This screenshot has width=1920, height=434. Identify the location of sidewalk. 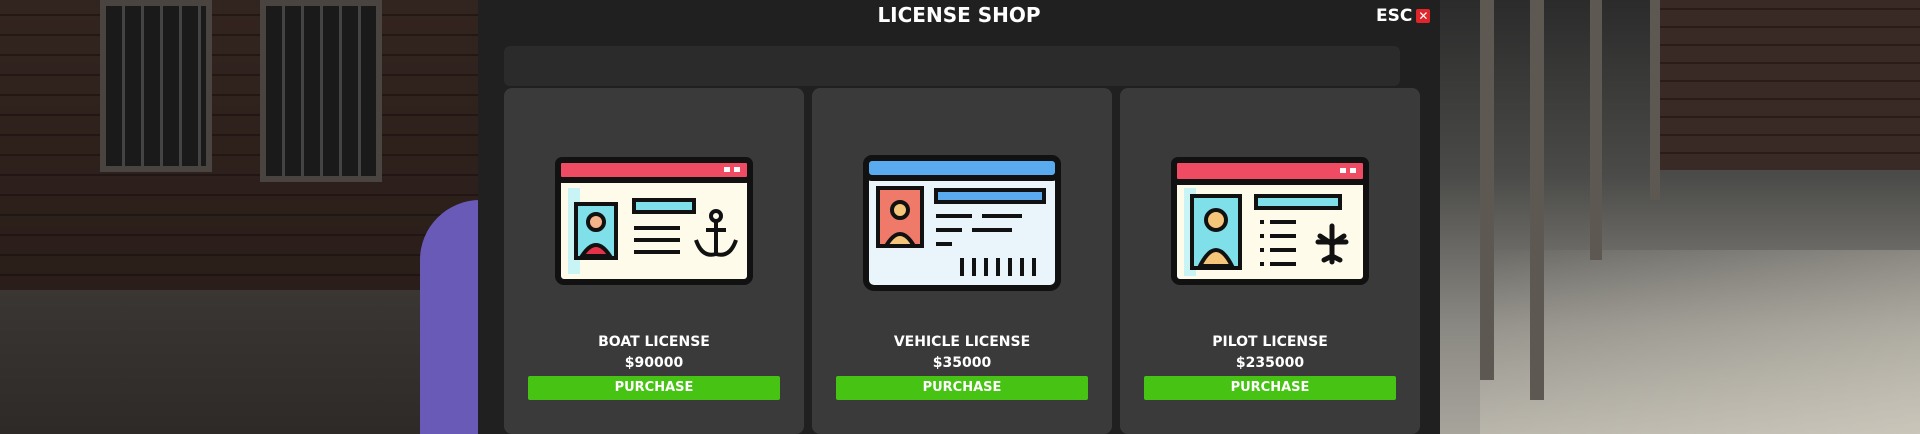
(239, 362).